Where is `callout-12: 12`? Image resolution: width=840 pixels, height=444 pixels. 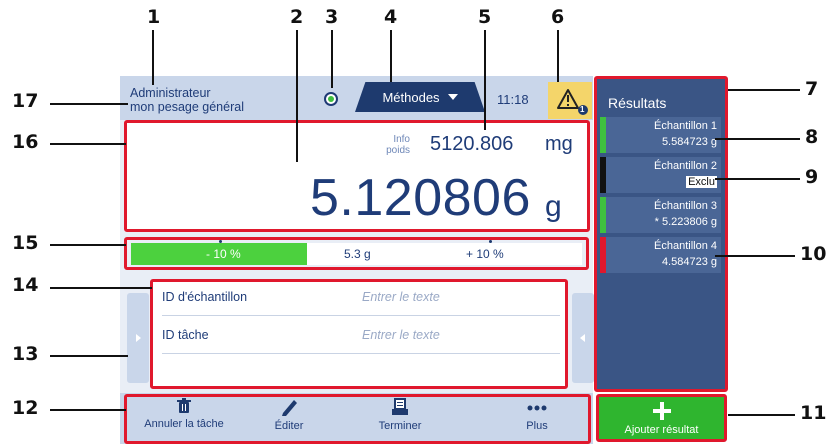
callout-12: 12 is located at coordinates (25, 408).